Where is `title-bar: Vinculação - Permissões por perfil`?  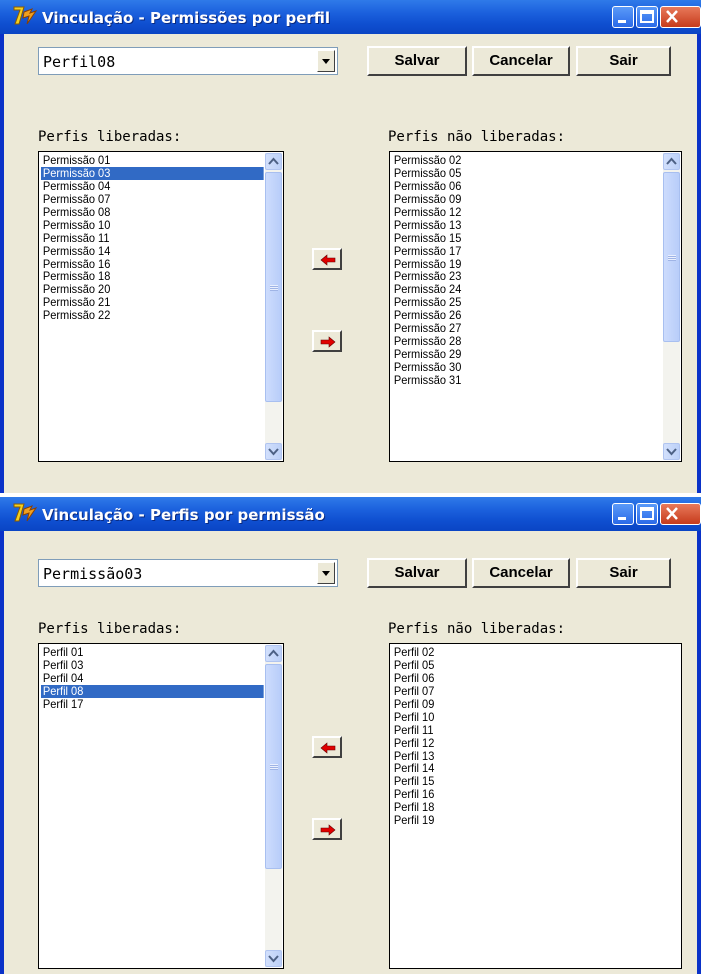 title-bar: Vinculação - Permissões por perfil is located at coordinates (350, 17).